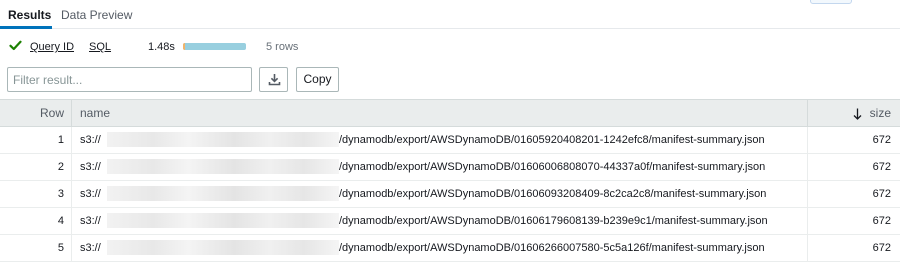 This screenshot has width=900, height=266. What do you see at coordinates (36, 248) in the screenshot?
I see `row-number: 5` at bounding box center [36, 248].